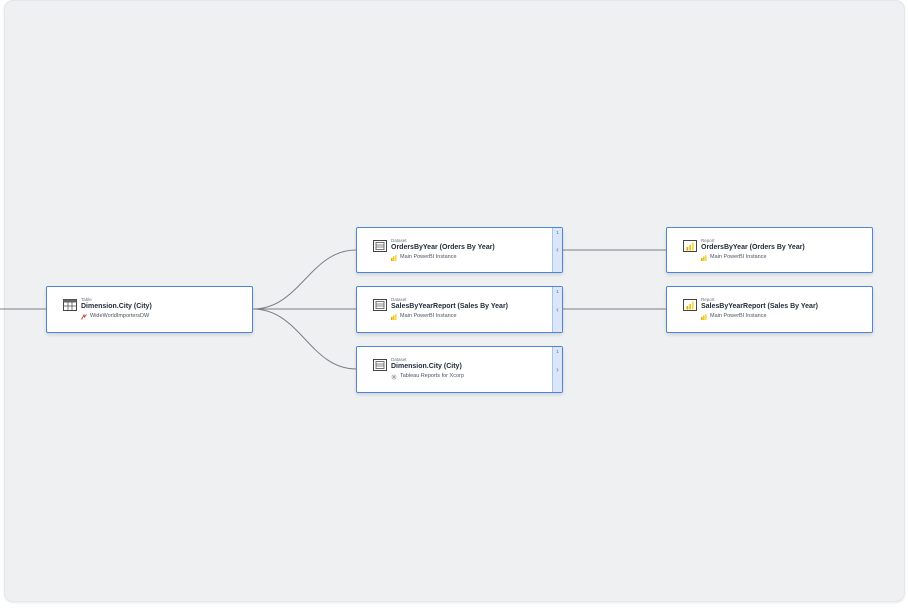 This screenshot has height=608, width=908. What do you see at coordinates (394, 376) in the screenshot?
I see `tableau-icon` at bounding box center [394, 376].